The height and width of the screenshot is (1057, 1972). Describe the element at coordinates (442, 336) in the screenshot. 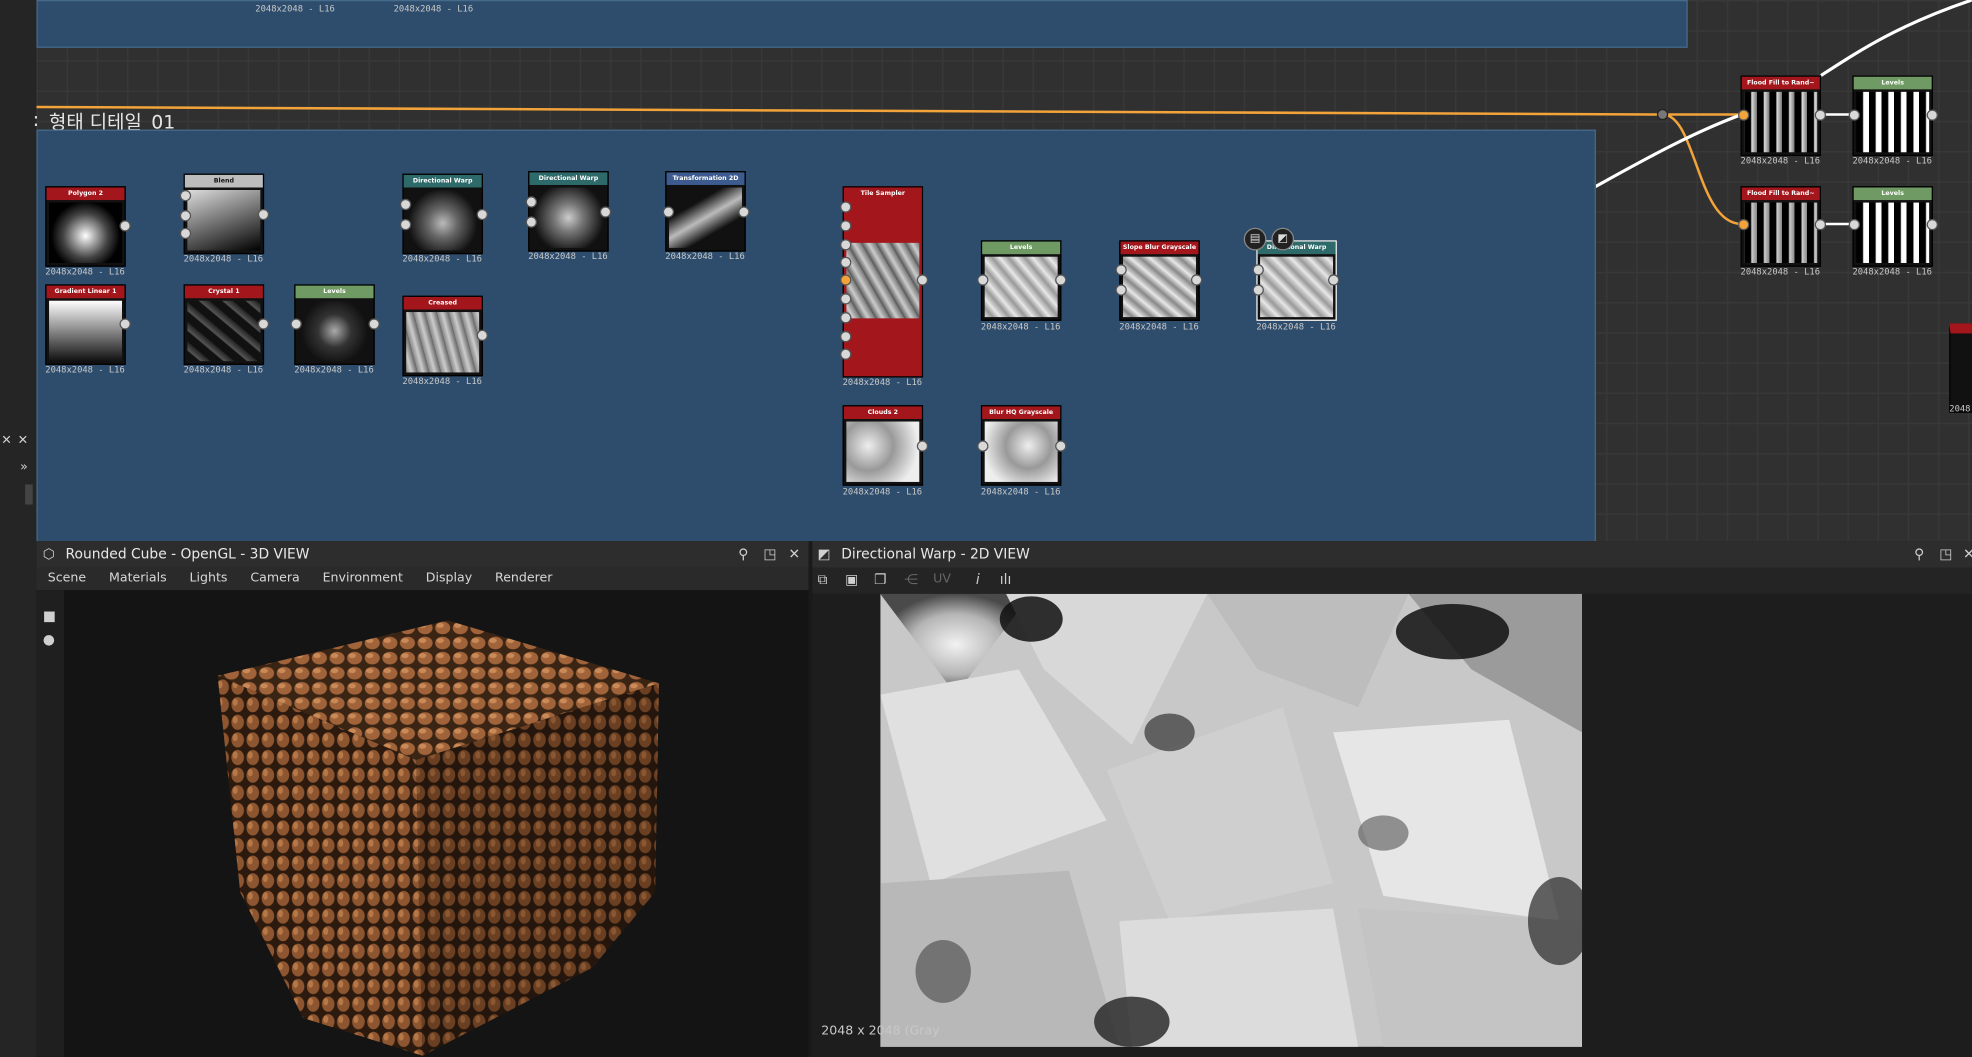

I see `node-creased: Creased` at that location.